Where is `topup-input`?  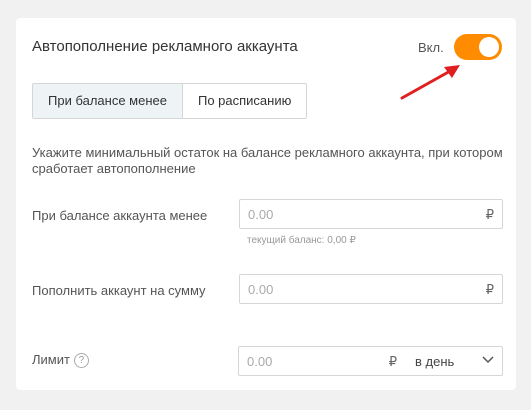 topup-input is located at coordinates (371, 289).